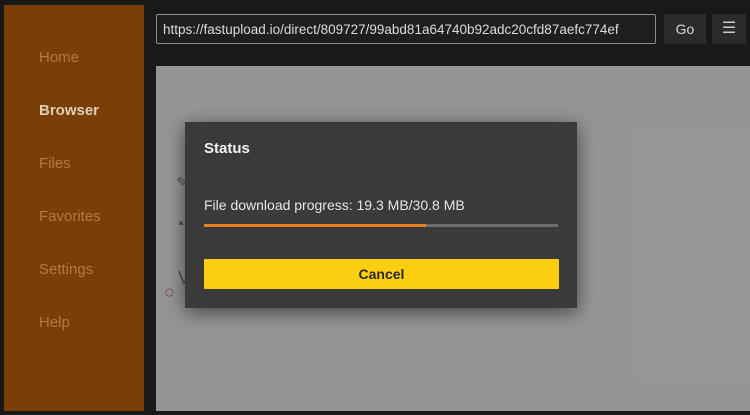  I want to click on sidebar-item-browser: Browser, so click(69, 110).